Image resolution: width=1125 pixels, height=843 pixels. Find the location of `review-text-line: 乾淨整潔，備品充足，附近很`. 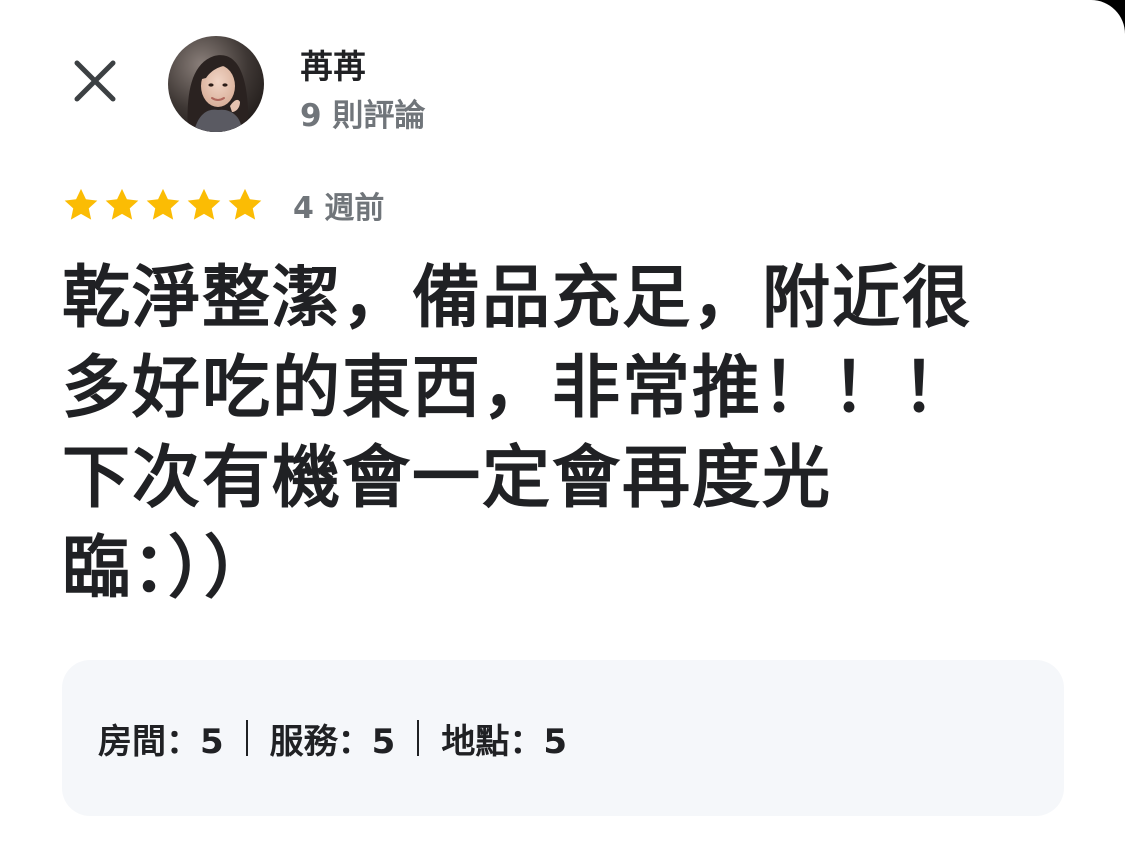

review-text-line: 乾淨整潔，備品充足，附近很 is located at coordinates (517, 298).